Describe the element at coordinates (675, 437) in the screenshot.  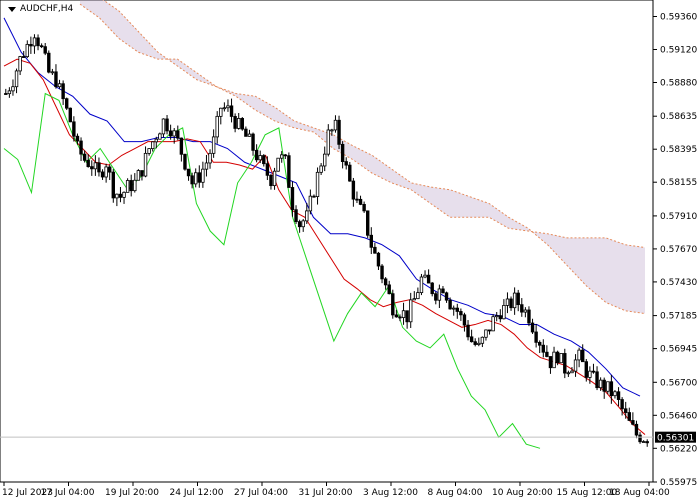
I see `current-price-tag: 0.56301` at that location.